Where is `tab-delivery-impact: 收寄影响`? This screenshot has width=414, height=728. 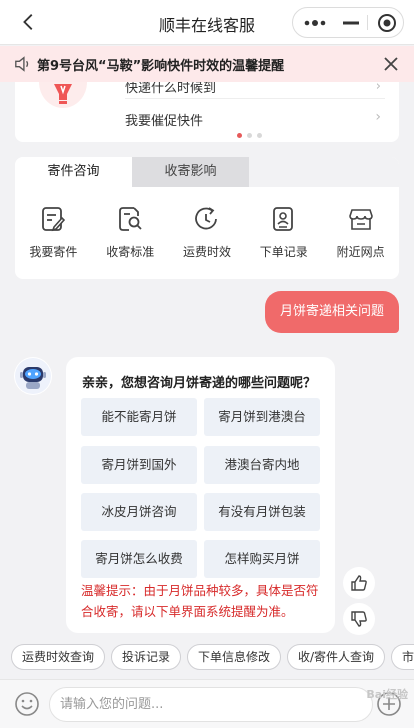 tab-delivery-impact: 收寄影响 is located at coordinates (190, 172).